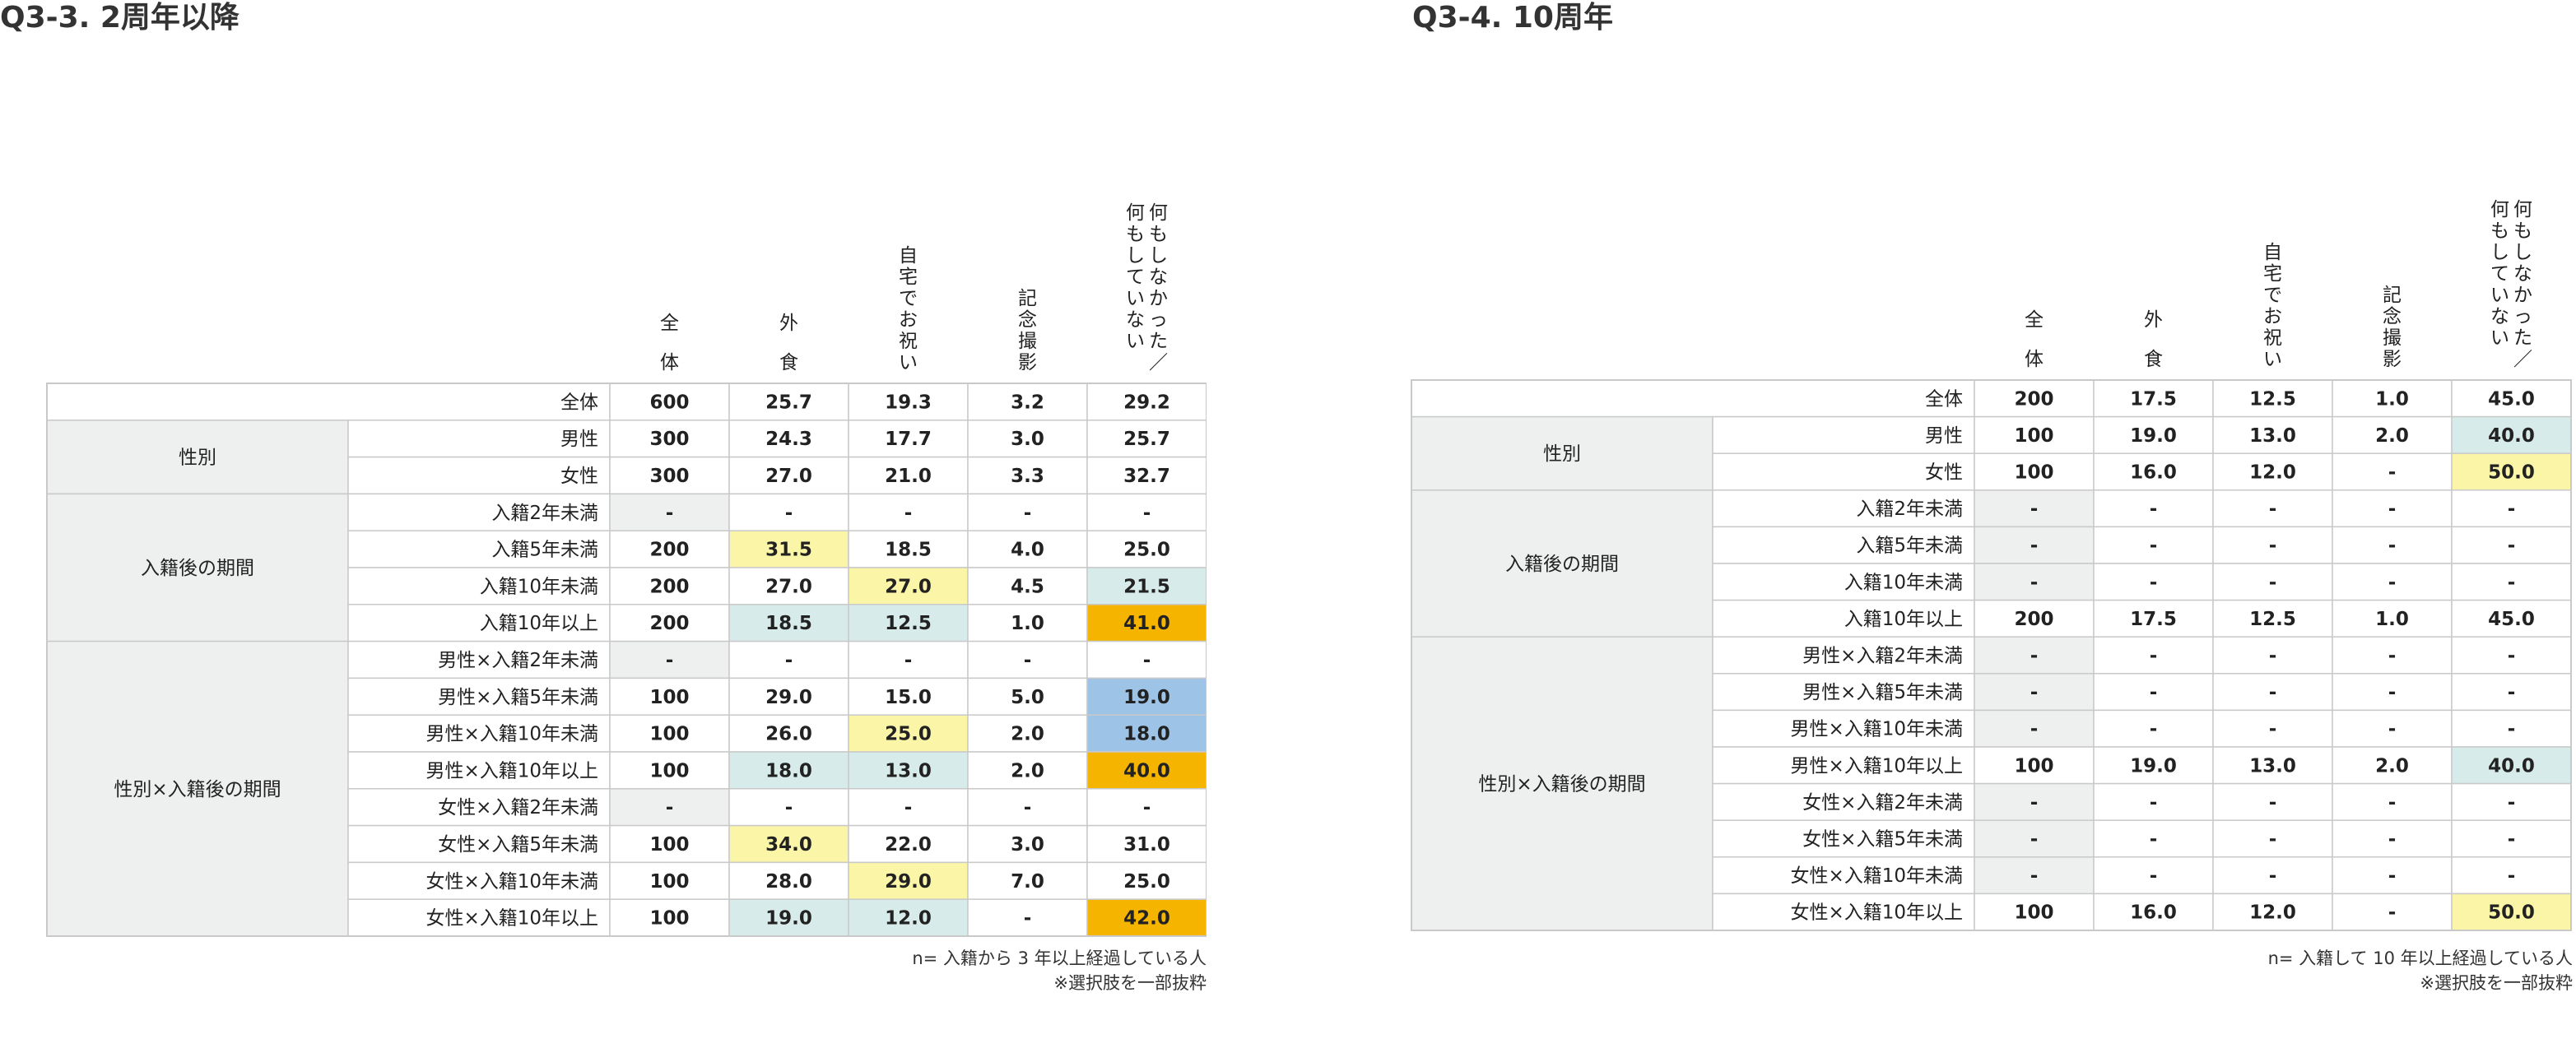 This screenshot has height=1062, width=2576. I want to click on q3-3-value-label: 12.5, so click(908, 623).